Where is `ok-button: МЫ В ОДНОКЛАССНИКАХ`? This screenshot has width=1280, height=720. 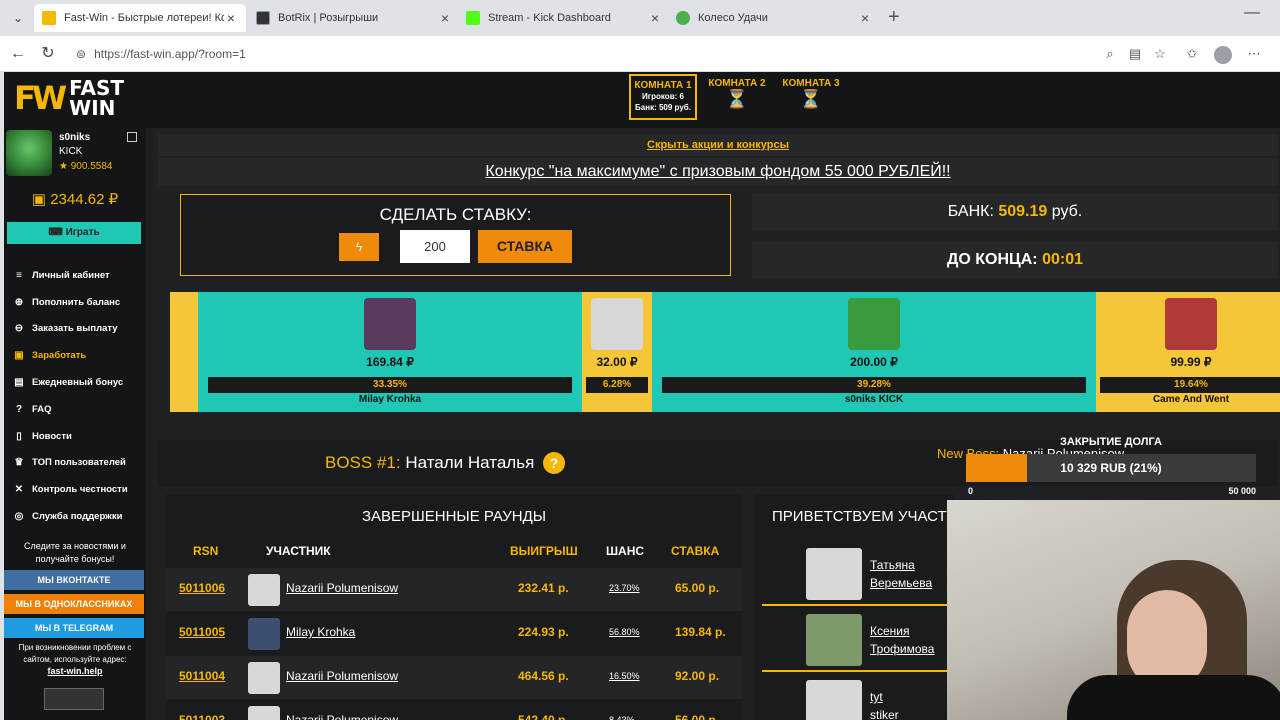
ok-button: МЫ В ОДНОКЛАССНИКАХ is located at coordinates (74, 604).